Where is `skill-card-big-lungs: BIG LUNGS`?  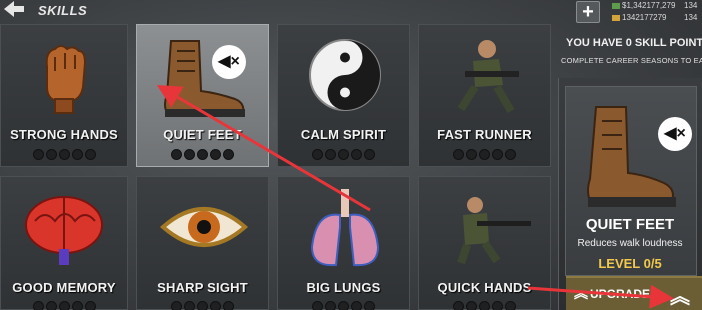
skill-card-big-lungs: BIG LUNGS is located at coordinates (343, 243).